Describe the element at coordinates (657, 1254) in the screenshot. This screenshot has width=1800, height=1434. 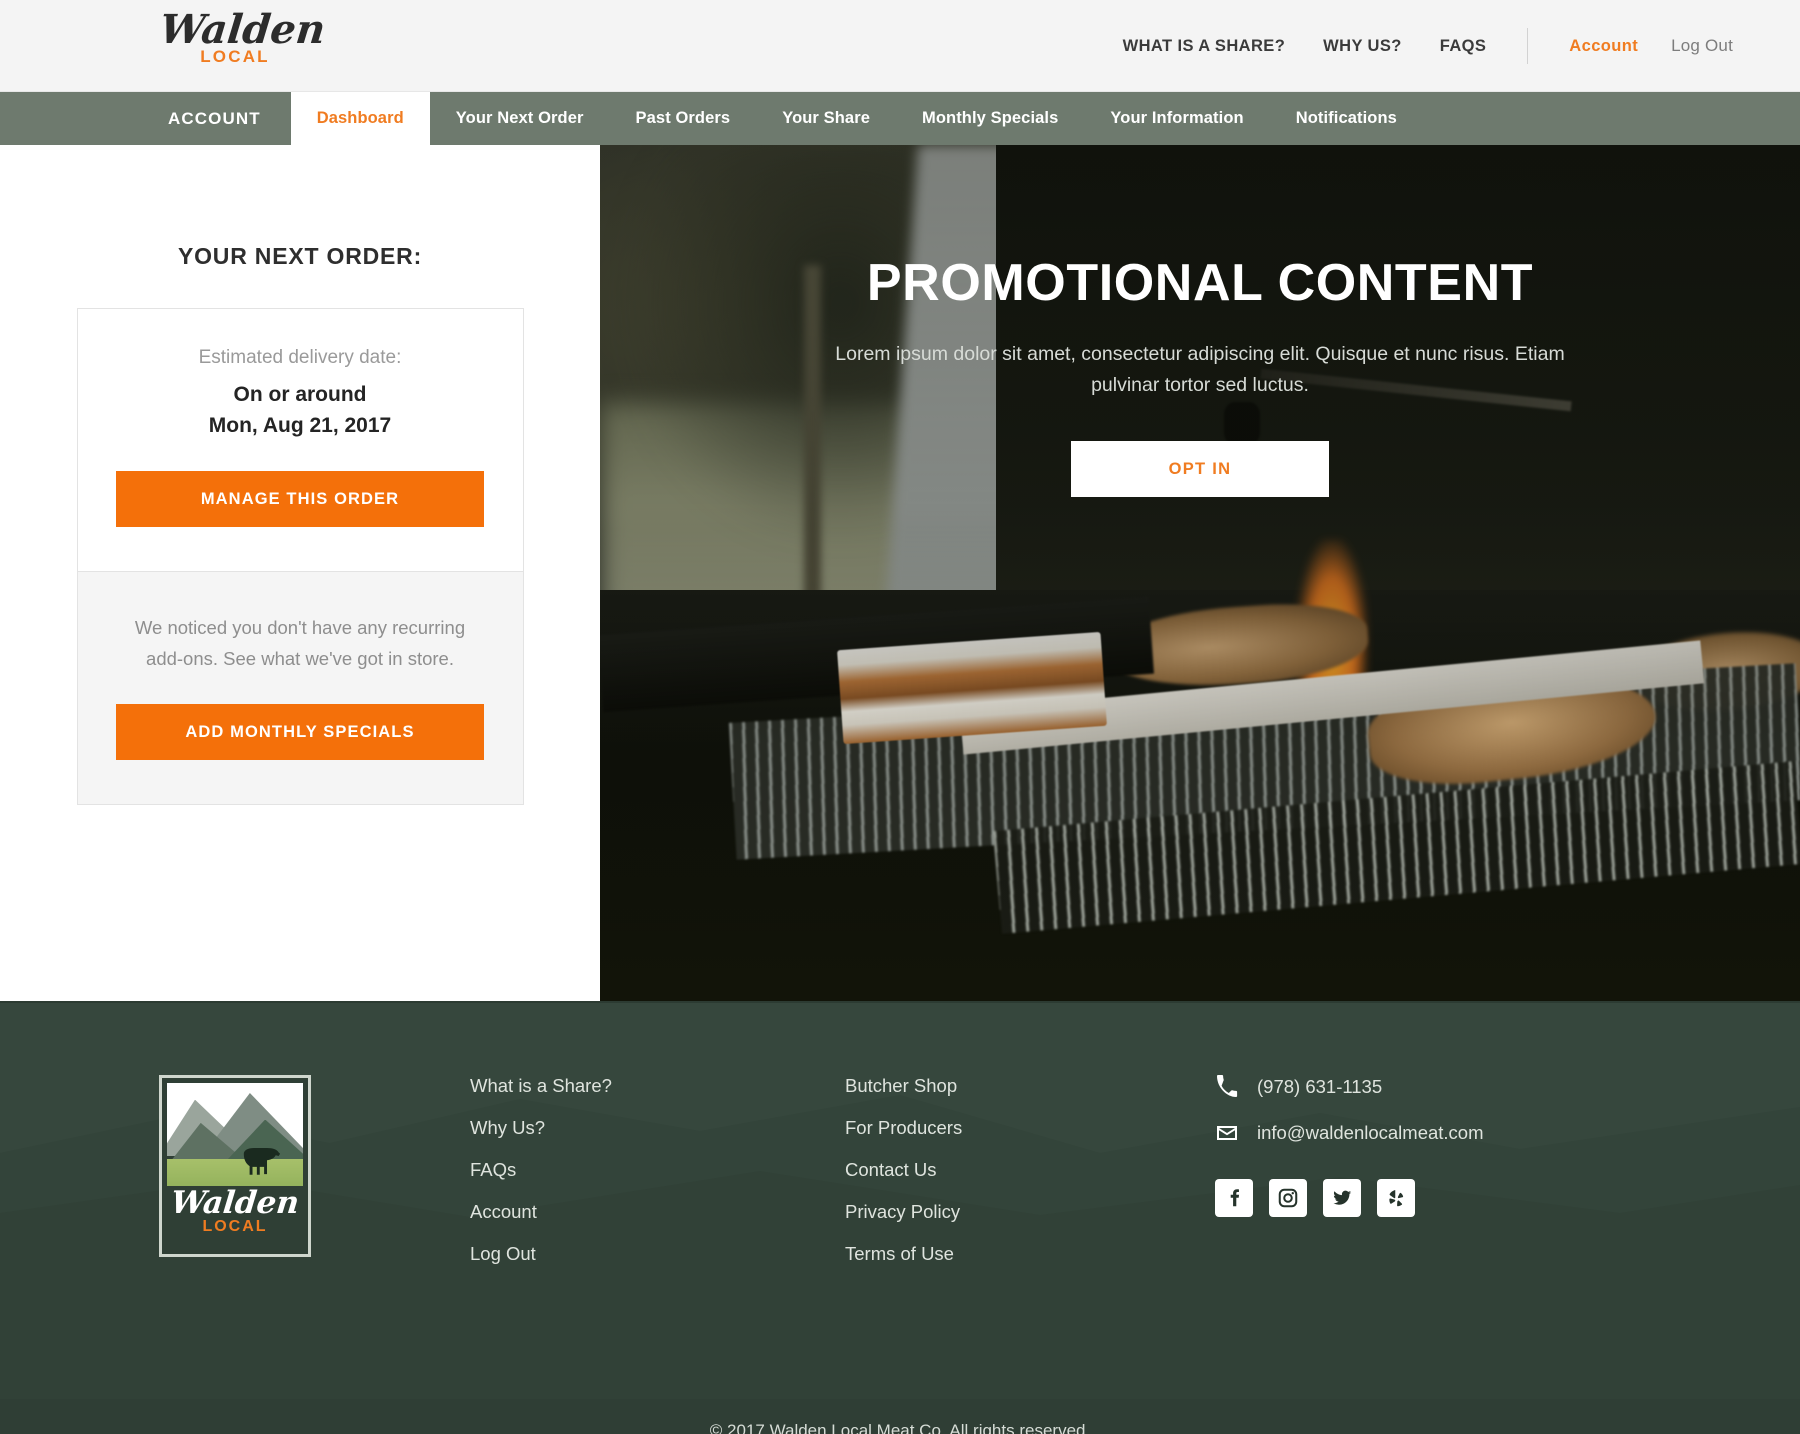
I see `footer-link-log-out: Log Out` at that location.